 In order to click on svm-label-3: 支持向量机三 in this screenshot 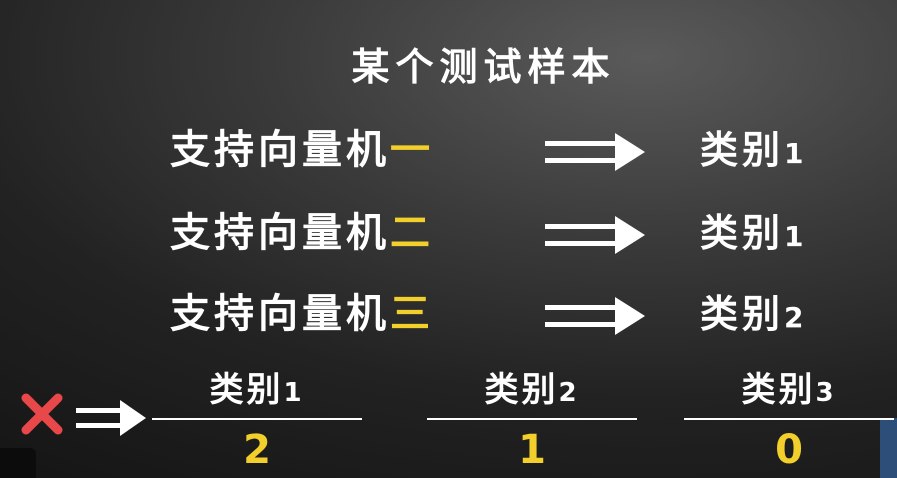, I will do `click(302, 314)`.